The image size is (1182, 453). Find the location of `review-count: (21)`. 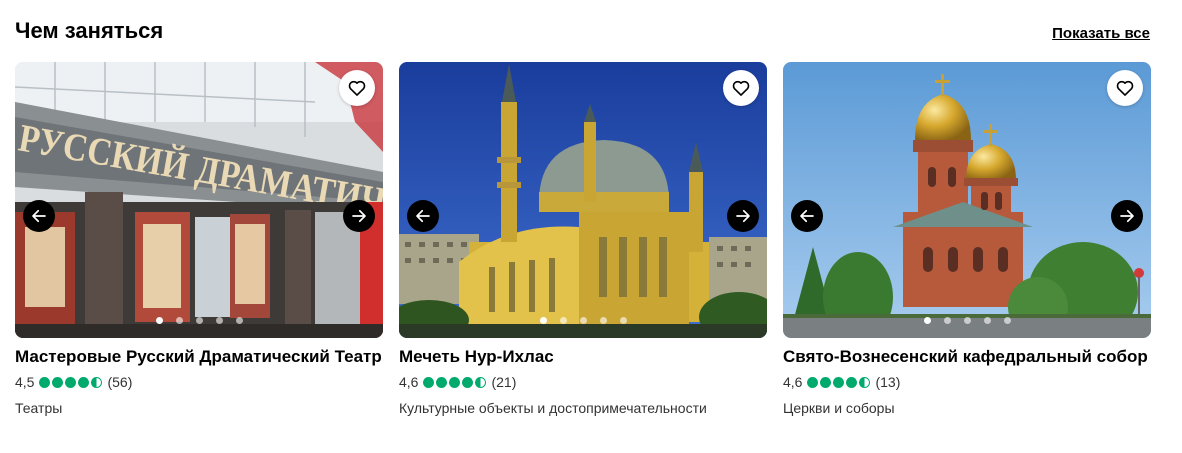

review-count: (21) is located at coordinates (503, 382).